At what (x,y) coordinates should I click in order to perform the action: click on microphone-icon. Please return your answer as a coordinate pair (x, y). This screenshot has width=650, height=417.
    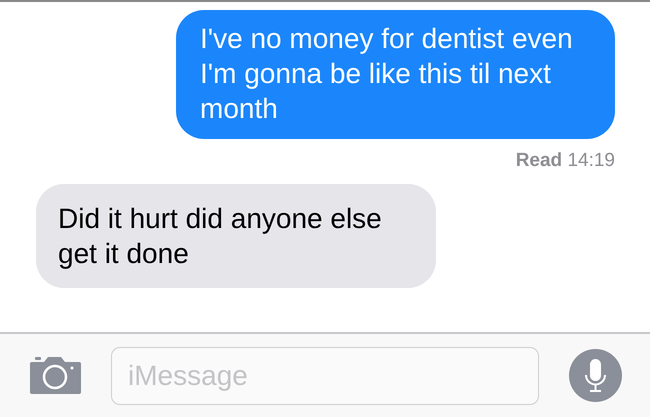
    Looking at the image, I should click on (595, 375).